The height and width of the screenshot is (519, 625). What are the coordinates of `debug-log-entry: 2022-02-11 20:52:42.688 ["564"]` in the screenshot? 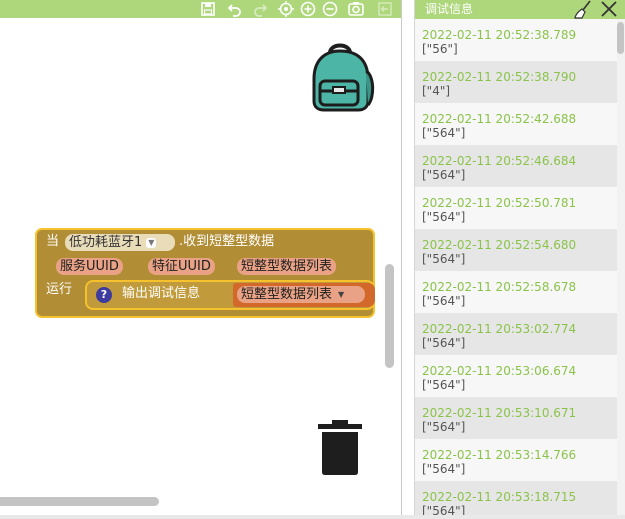 It's located at (516, 124).